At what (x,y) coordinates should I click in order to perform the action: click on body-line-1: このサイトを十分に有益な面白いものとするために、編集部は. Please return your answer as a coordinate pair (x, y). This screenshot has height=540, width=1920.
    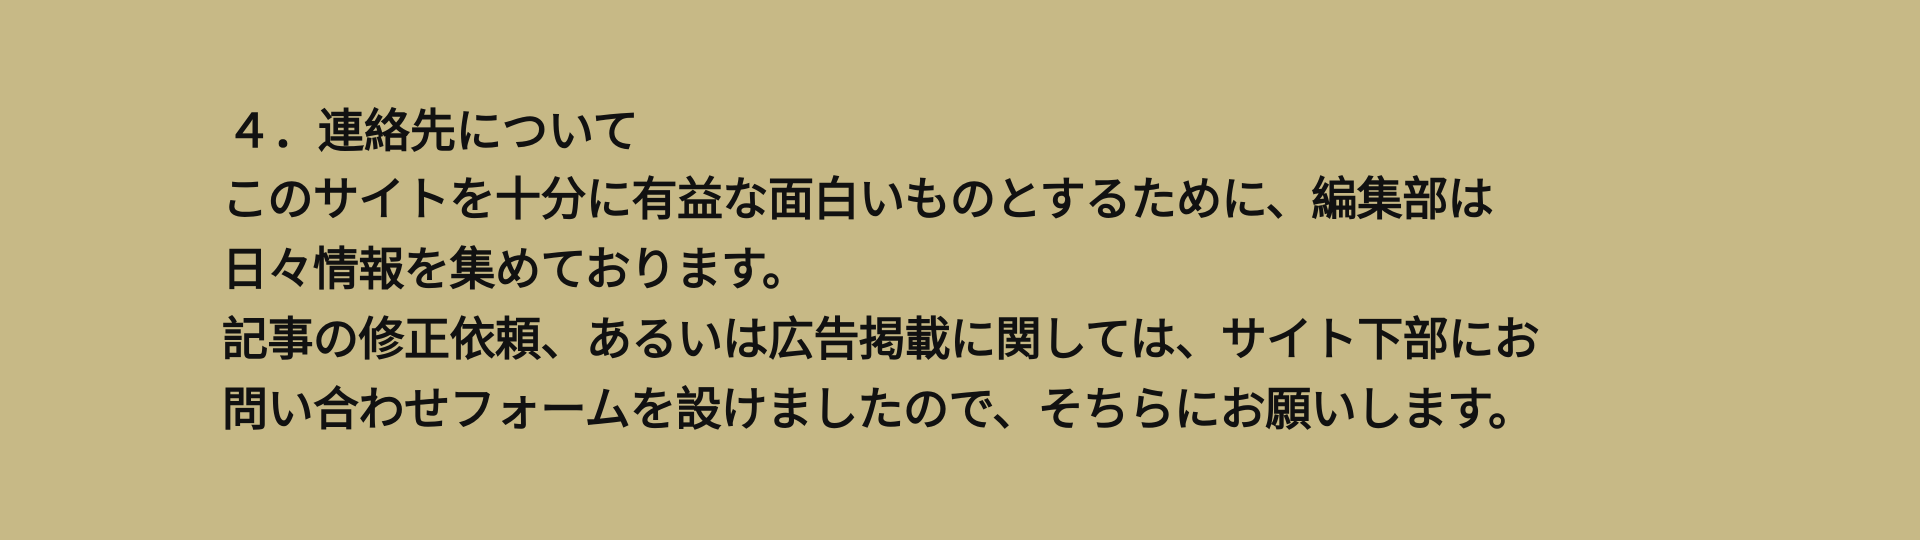
    Looking at the image, I should click on (858, 199).